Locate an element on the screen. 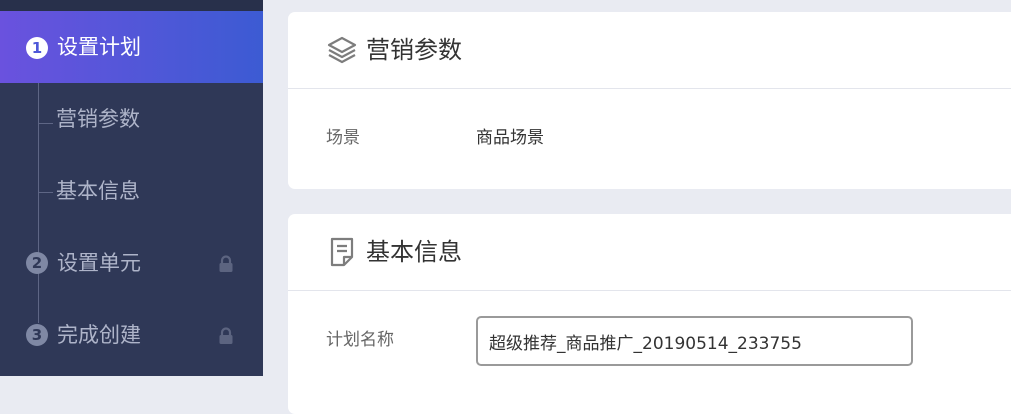  card-header: 基本信息 is located at coordinates (649, 252).